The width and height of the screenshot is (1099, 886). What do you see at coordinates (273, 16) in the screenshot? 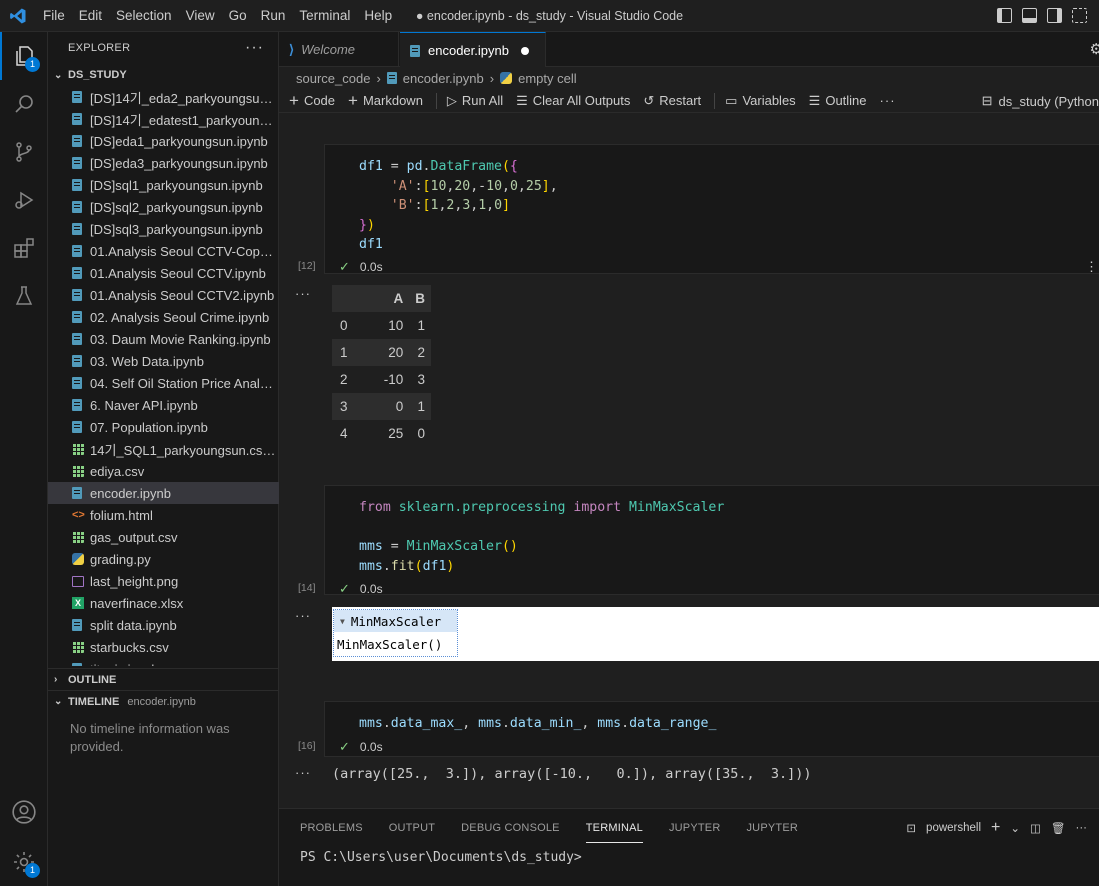
I see `menu-item-run: Run` at bounding box center [273, 16].